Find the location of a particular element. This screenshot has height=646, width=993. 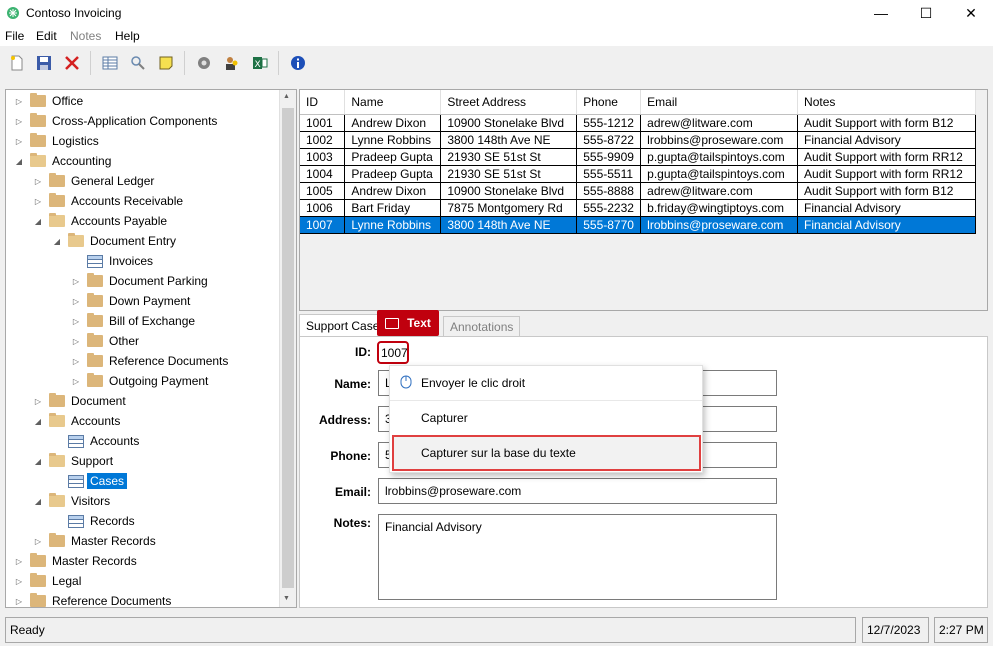

menu-item-capture: Capturer is located at coordinates (546, 418).